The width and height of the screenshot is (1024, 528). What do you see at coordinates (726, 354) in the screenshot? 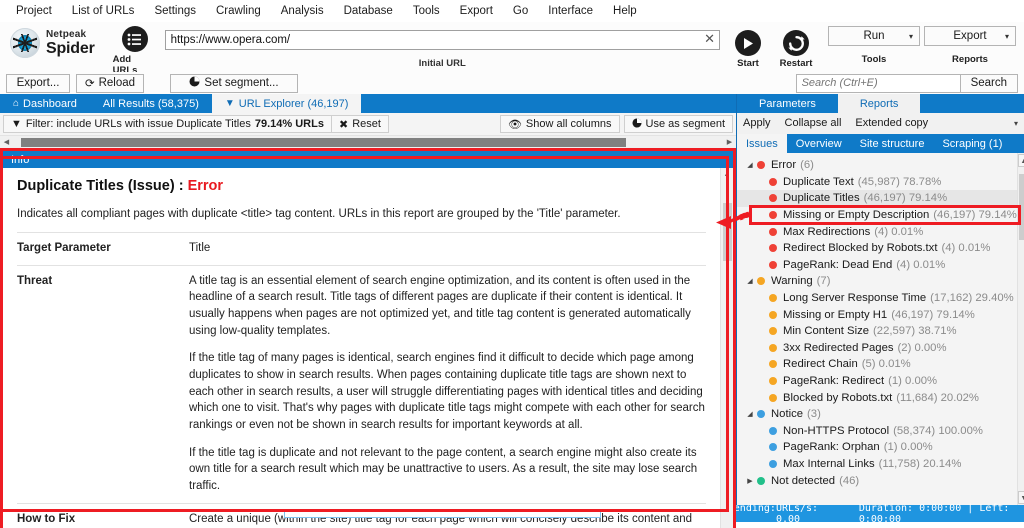
I see `info-scroll-track` at bounding box center [726, 354].